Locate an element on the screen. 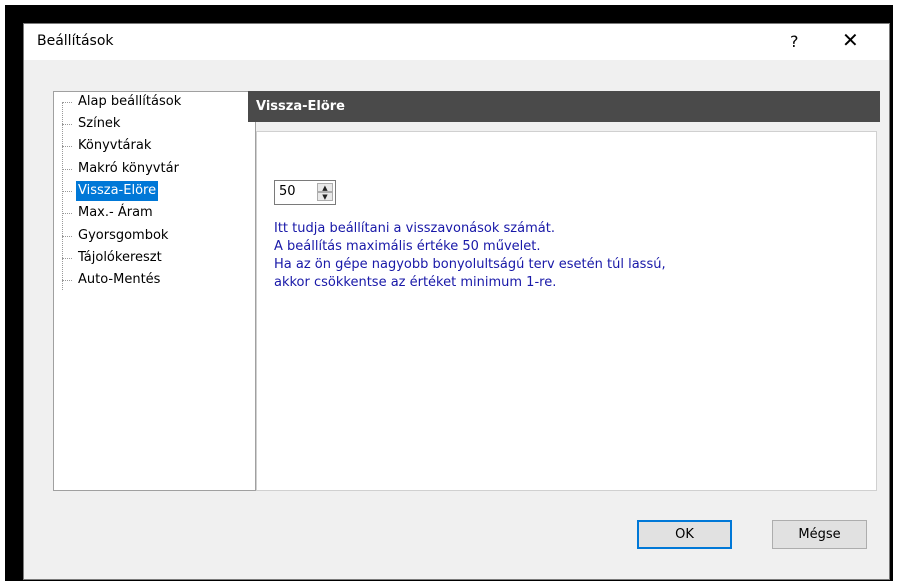 The height and width of the screenshot is (586, 899). panel-header: Vissza-Elöre is located at coordinates (564, 106).